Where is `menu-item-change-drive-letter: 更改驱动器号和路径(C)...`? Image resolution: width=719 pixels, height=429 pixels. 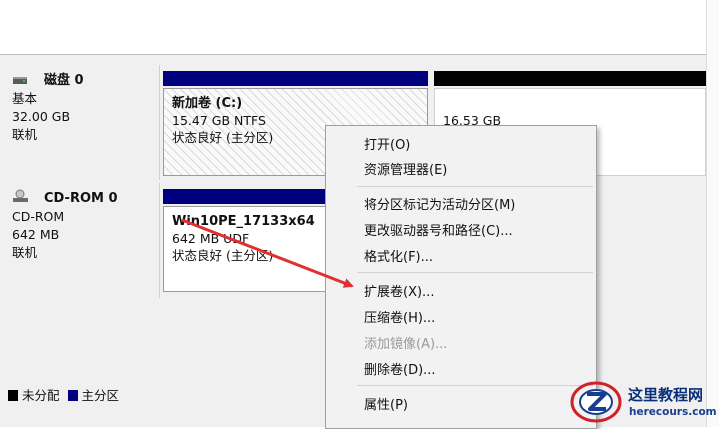
menu-item-change-drive-letter: 更改驱动器号和路径(C)... is located at coordinates (438, 229).